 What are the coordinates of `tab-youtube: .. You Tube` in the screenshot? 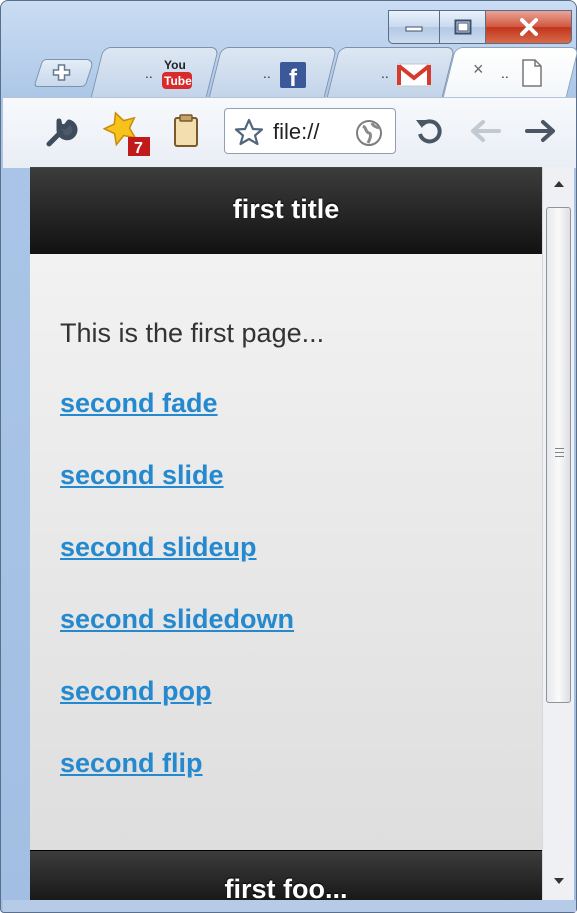 It's located at (155, 72).